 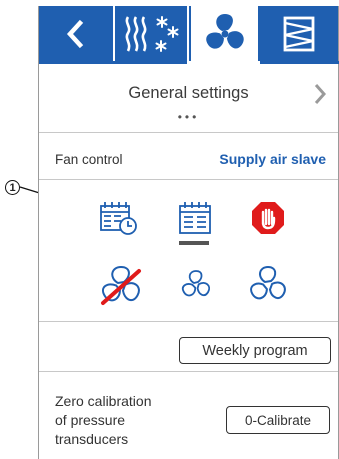 I want to click on chevron-right-icon, so click(x=320, y=94).